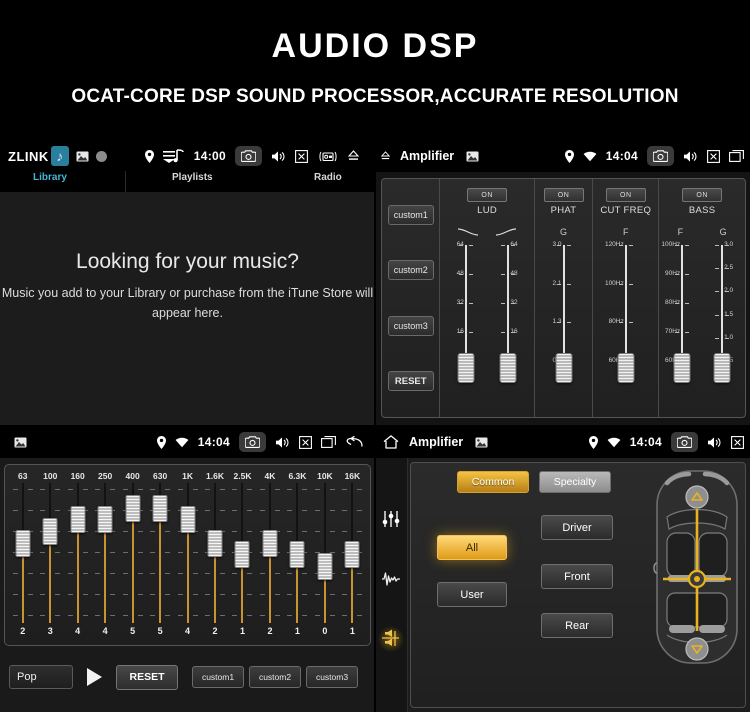 This screenshot has width=750, height=712. I want to click on eq-band-column: 10K 0, so click(324, 557).